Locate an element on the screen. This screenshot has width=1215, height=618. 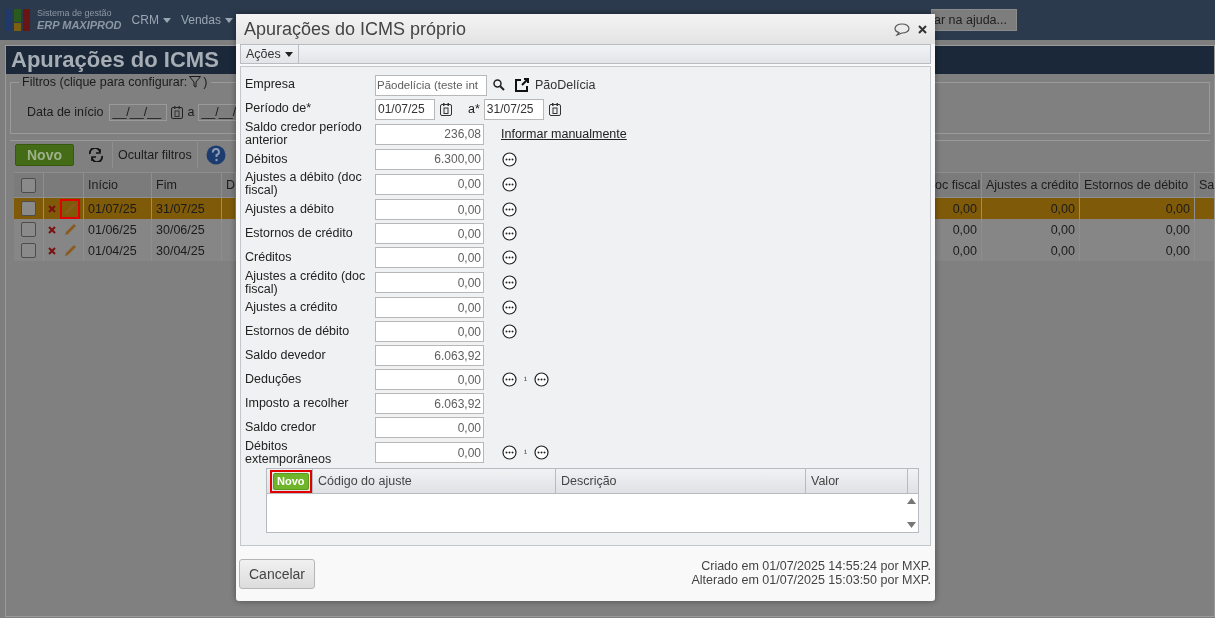
field-label: Ajustes a crédito (doc fiscal) is located at coordinates (306, 282).